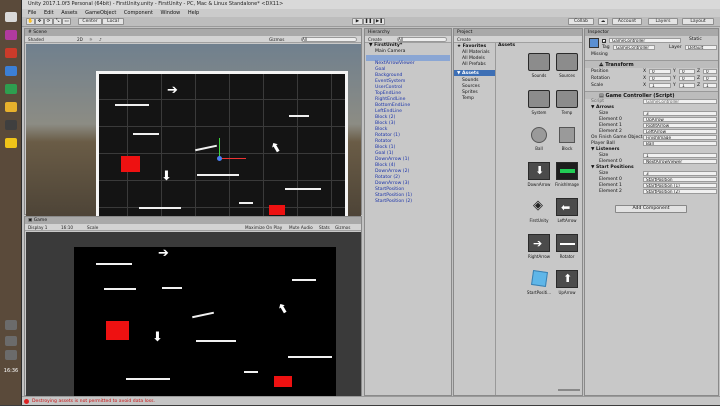 The height and width of the screenshot is (406, 720). I want to click on hierarchy-item: Block (1), so click(385, 147).